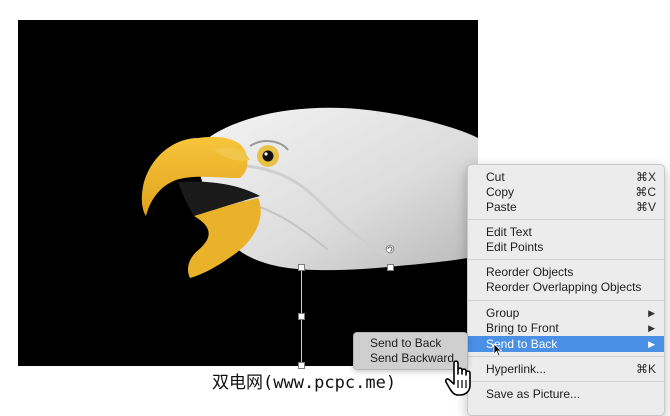 Image resolution: width=670 pixels, height=416 pixels. Describe the element at coordinates (566, 207) in the screenshot. I see `menu-item-paste: Paste ⌘V` at that location.